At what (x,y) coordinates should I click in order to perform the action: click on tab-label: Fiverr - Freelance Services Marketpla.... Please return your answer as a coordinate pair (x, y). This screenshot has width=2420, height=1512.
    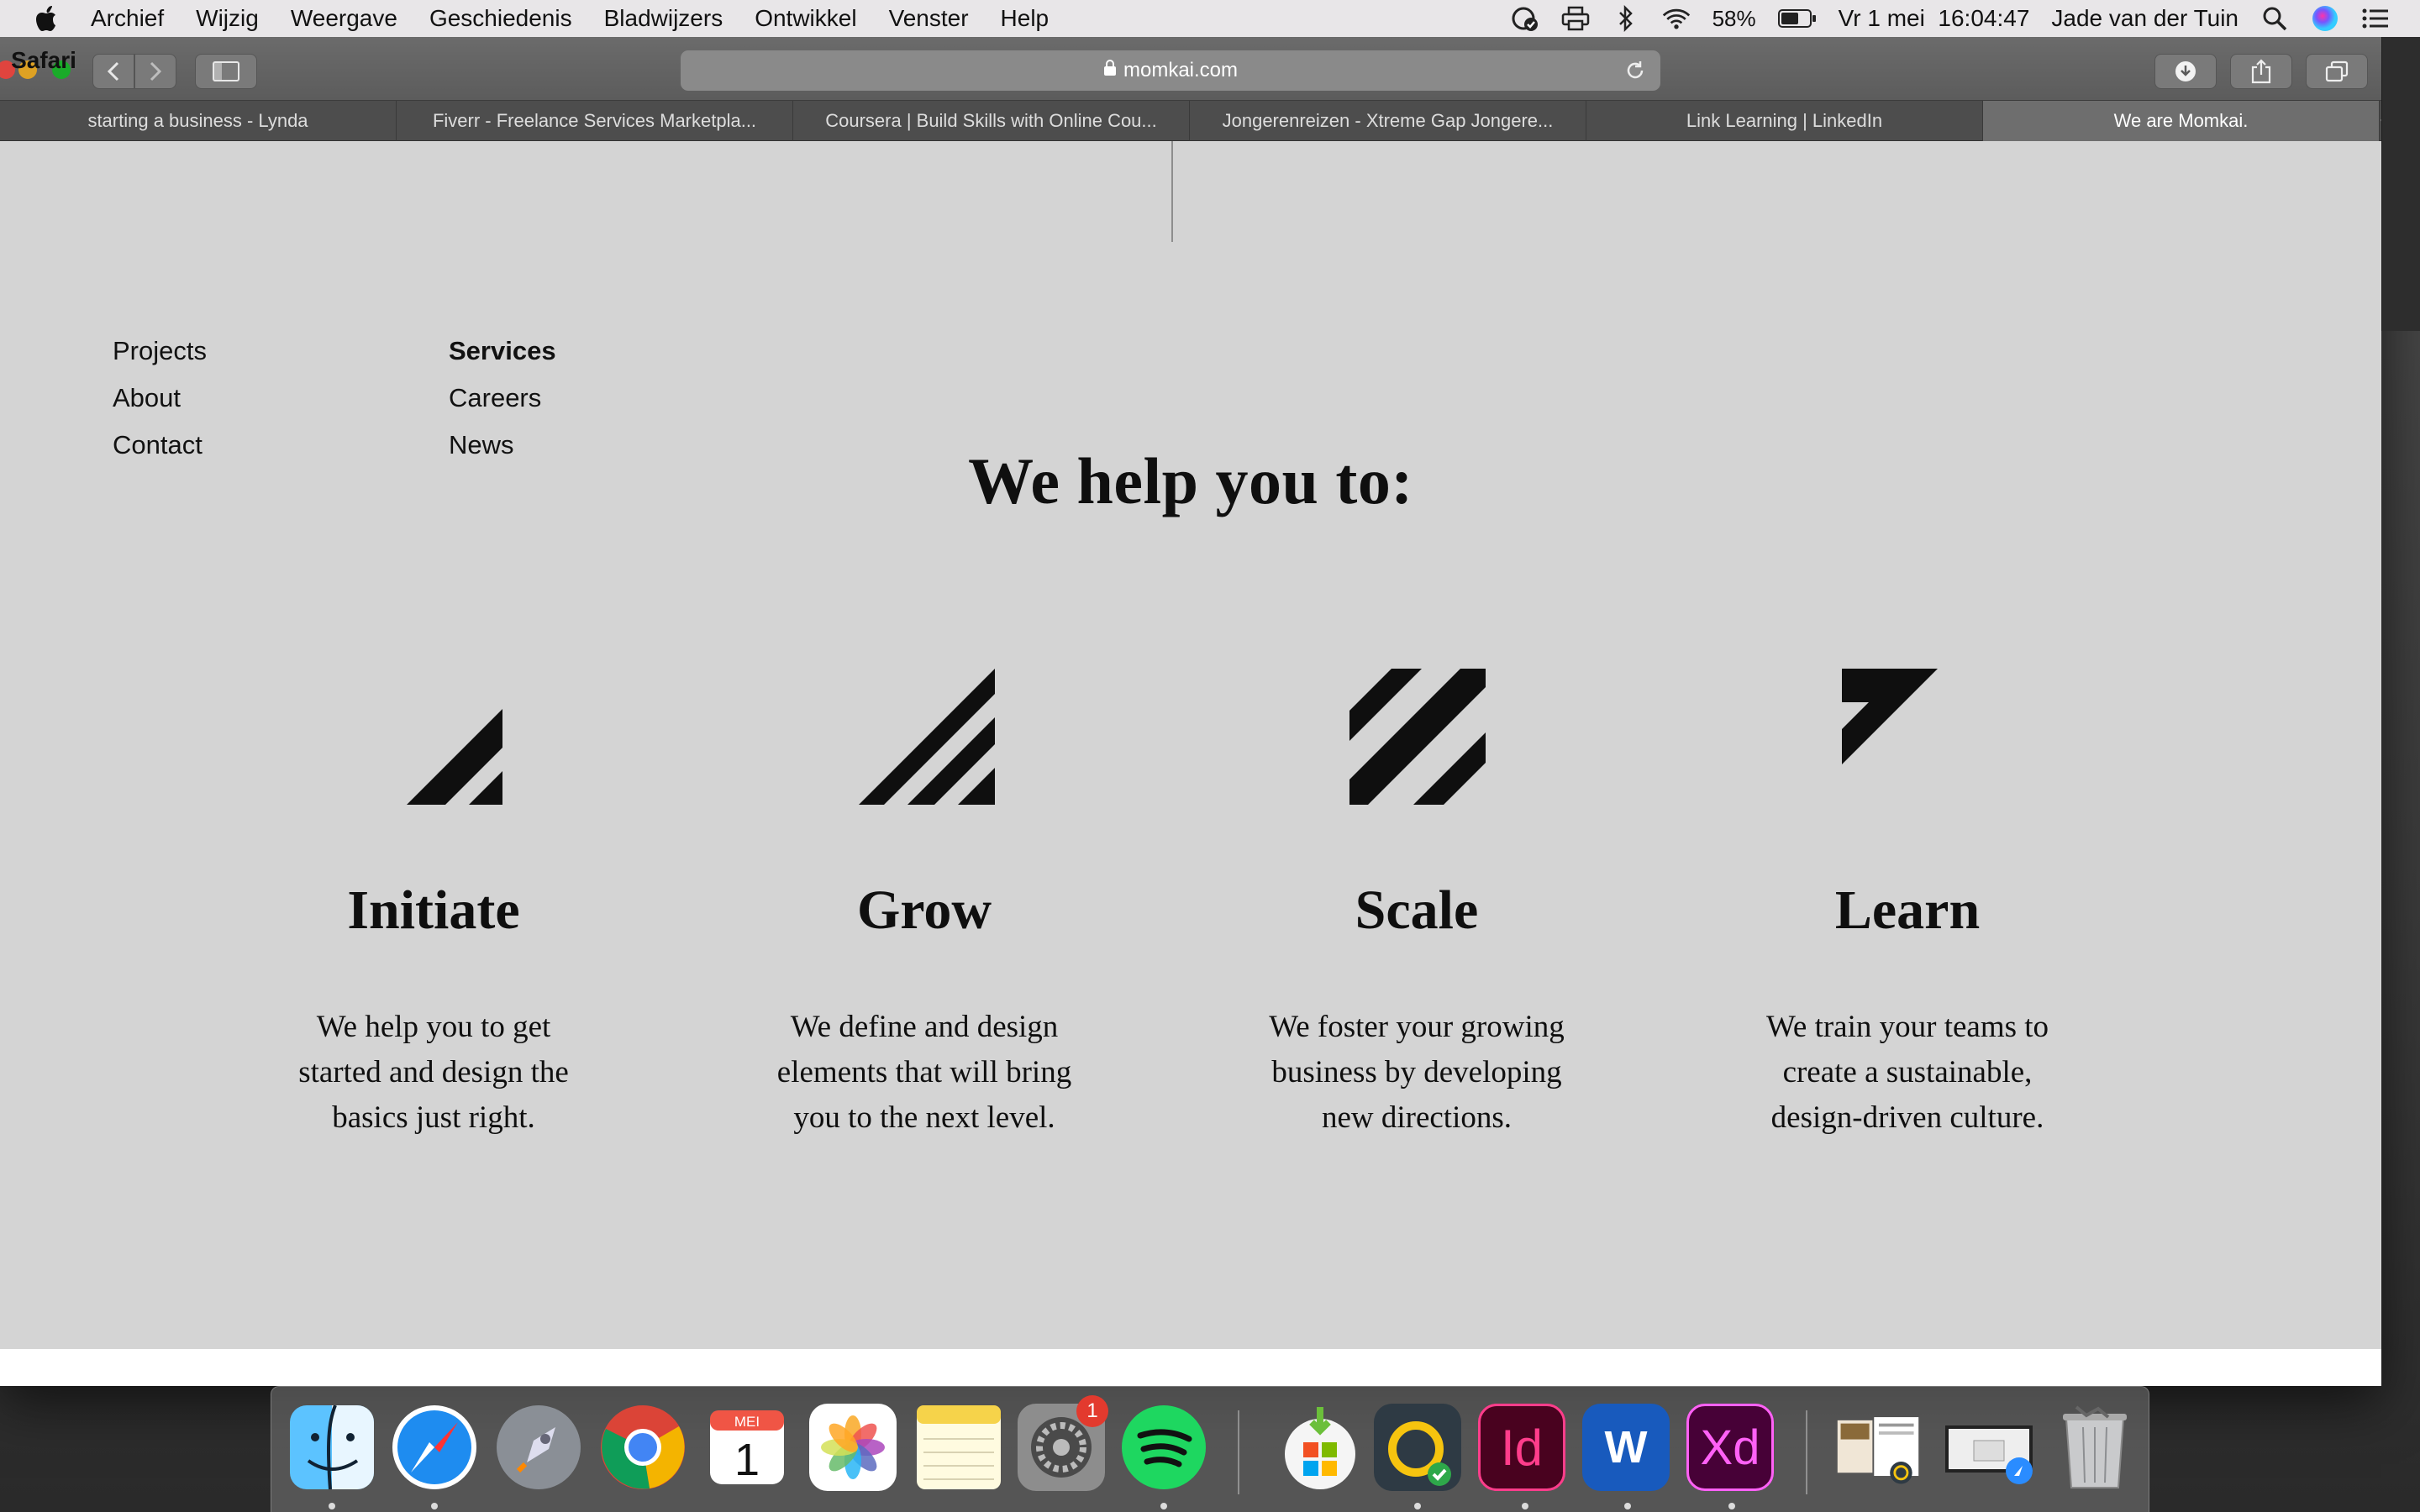
    Looking at the image, I should click on (594, 120).